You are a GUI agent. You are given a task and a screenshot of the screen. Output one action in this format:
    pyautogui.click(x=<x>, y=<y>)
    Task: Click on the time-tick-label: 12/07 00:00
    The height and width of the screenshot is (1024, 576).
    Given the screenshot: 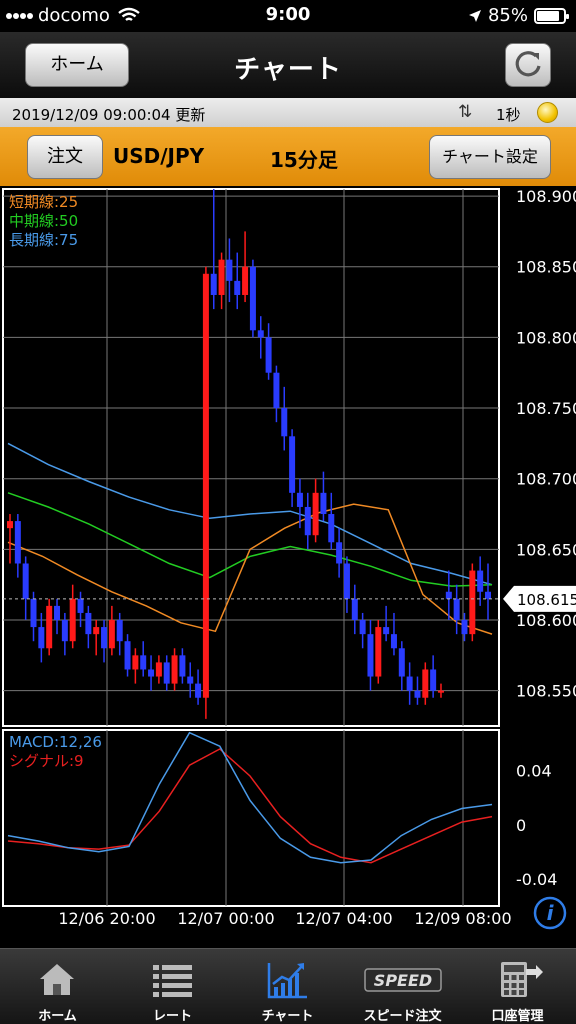 What is the action you would take?
    pyautogui.click(x=225, y=918)
    